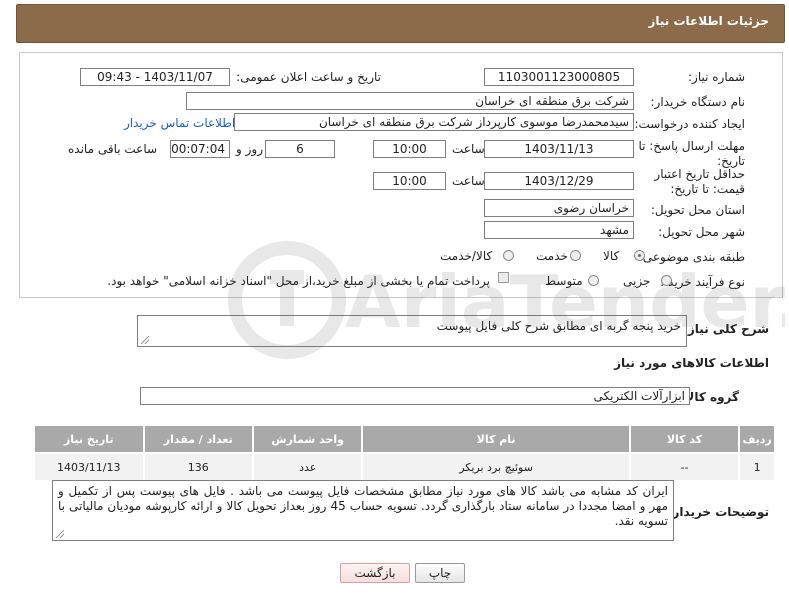 Image resolution: width=789 pixels, height=598 pixels. I want to click on buyer-org-label: نام دستگاه خریدار:, so click(698, 102).